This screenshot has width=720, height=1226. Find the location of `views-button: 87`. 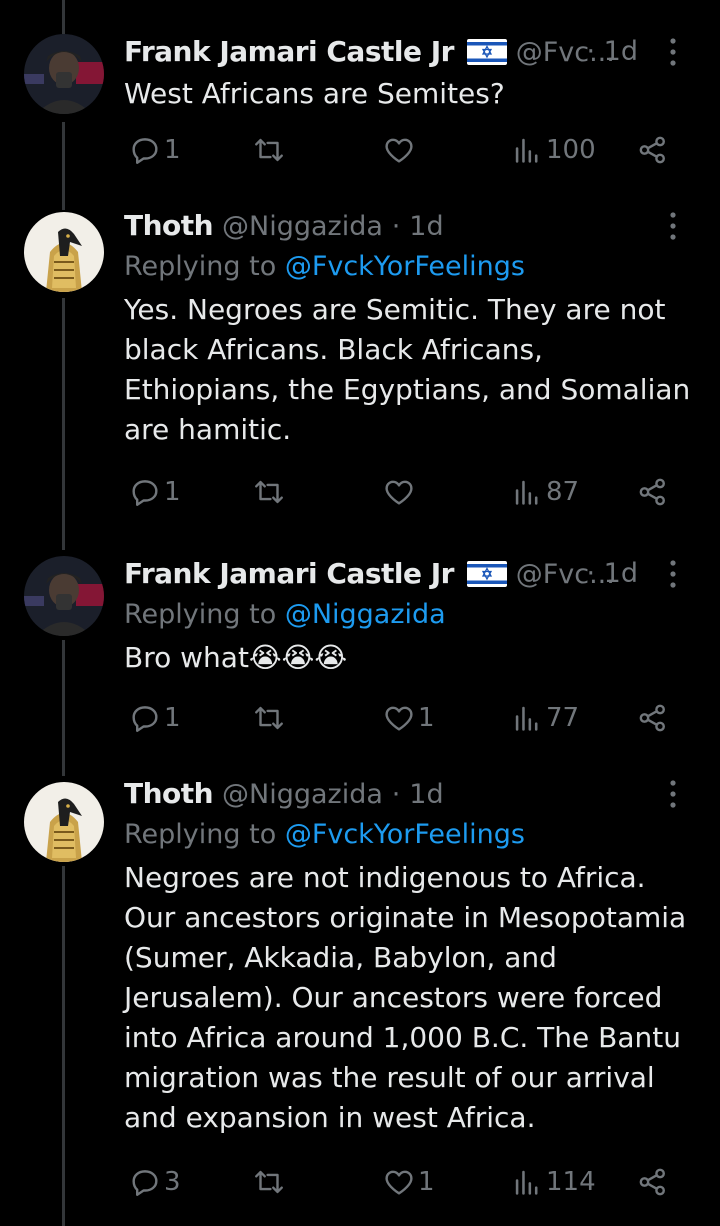

views-button: 87 is located at coordinates (544, 492).